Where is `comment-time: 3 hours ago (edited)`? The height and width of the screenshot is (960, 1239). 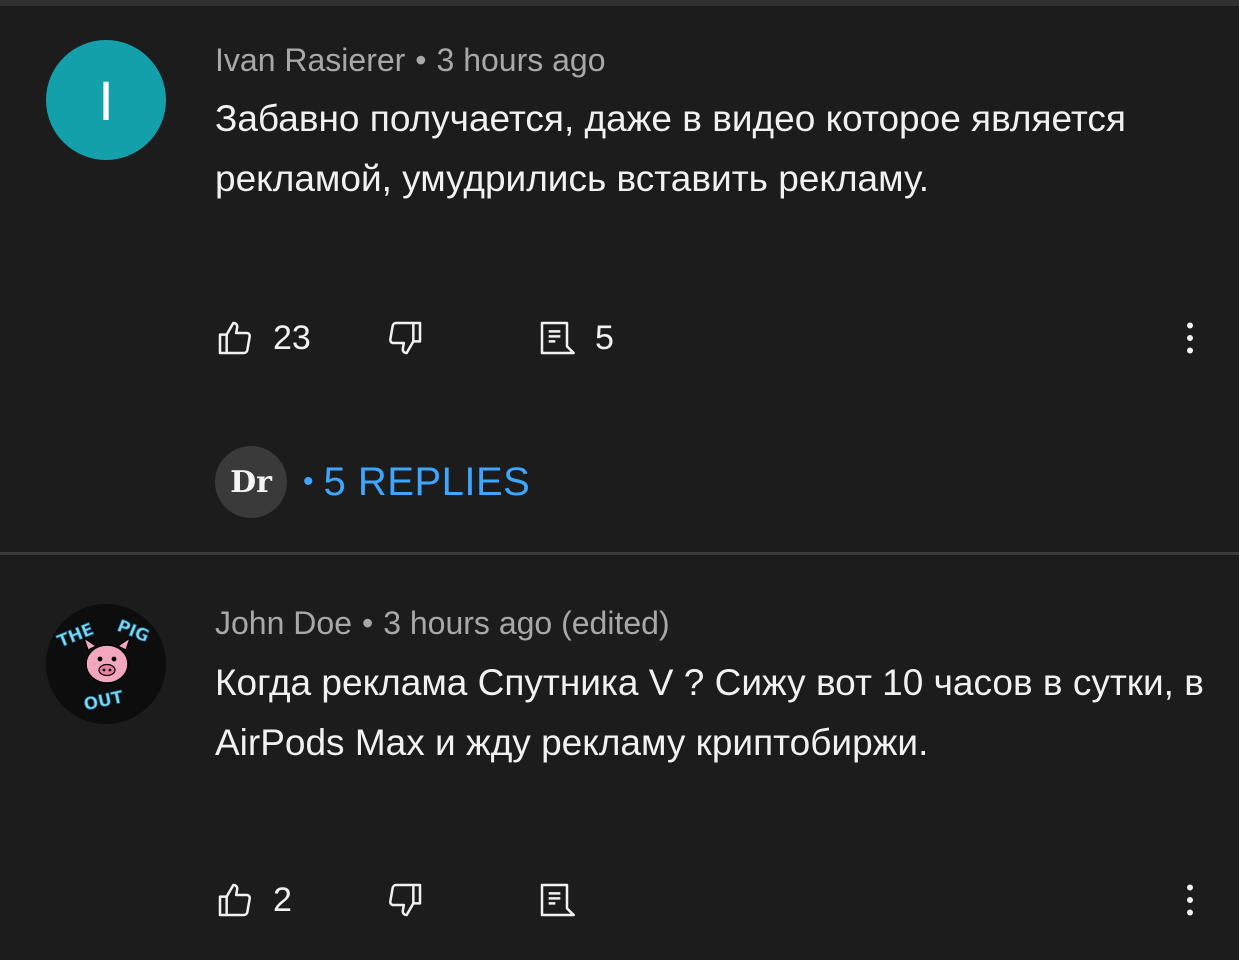
comment-time: 3 hours ago (edited) is located at coordinates (526, 623).